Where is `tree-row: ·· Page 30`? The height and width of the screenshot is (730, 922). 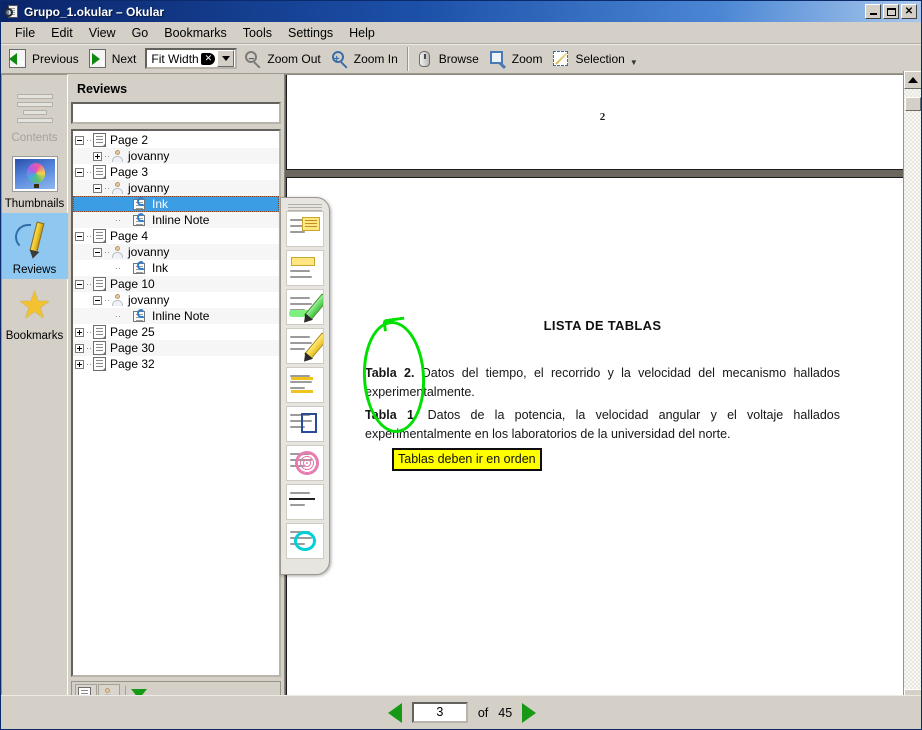
tree-row: ·· Page 30 is located at coordinates (176, 348).